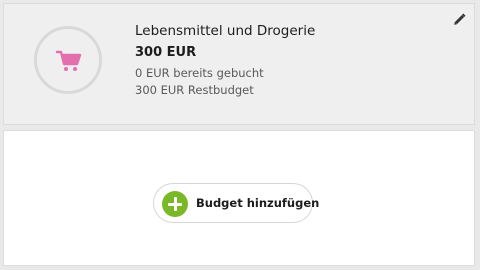 The image size is (480, 270). I want to click on budget-amount: 300 EUR, so click(166, 52).